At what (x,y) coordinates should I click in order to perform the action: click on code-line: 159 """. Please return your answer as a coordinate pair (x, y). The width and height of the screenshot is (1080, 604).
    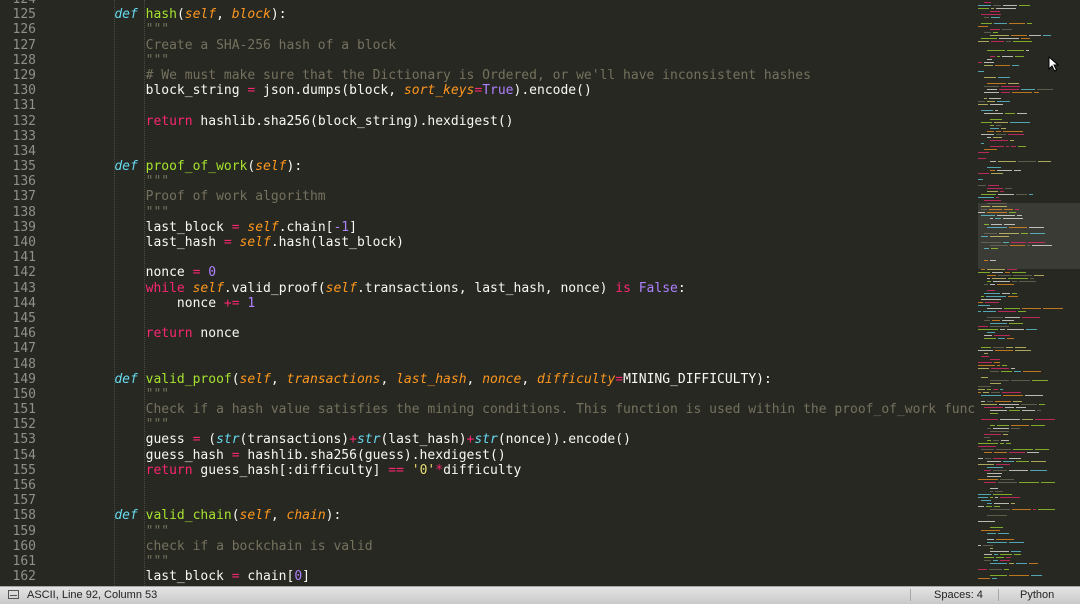
    Looking at the image, I should click on (487, 531).